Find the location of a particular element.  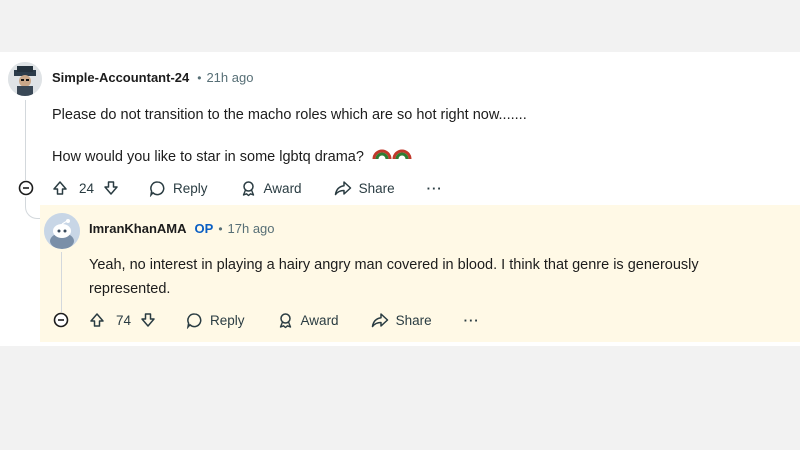

reply-thread-line is located at coordinates (61, 282).